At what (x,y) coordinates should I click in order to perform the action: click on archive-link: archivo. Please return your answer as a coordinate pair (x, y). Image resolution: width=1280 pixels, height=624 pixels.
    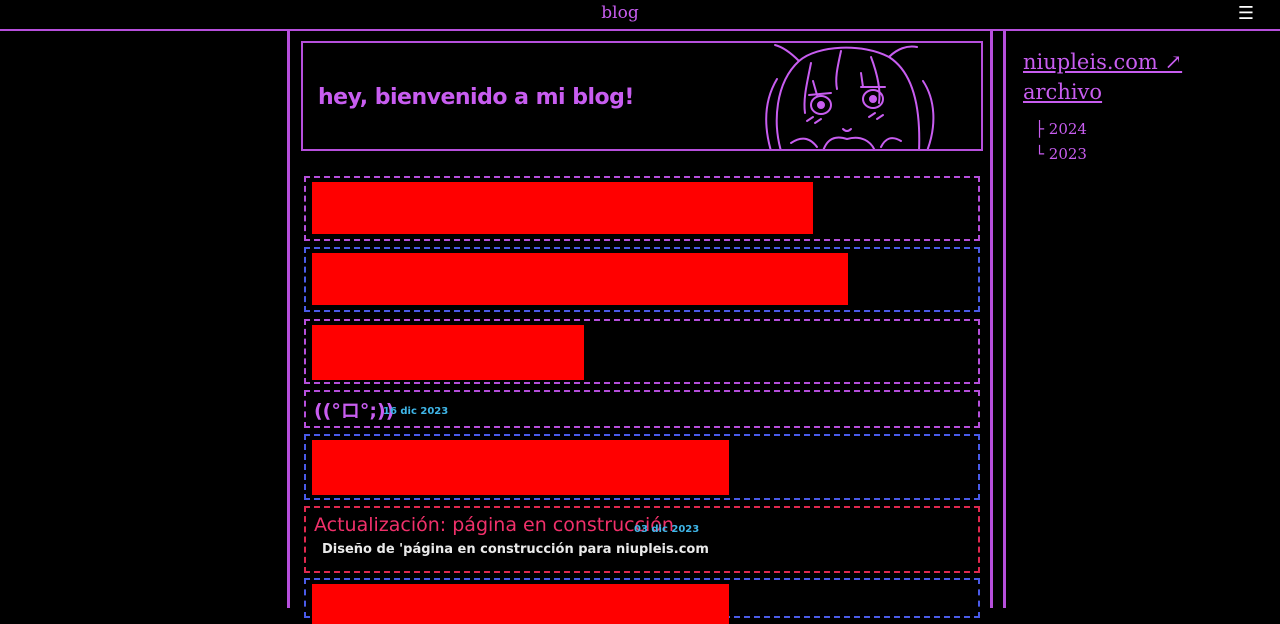
    Looking at the image, I should click on (1102, 92).